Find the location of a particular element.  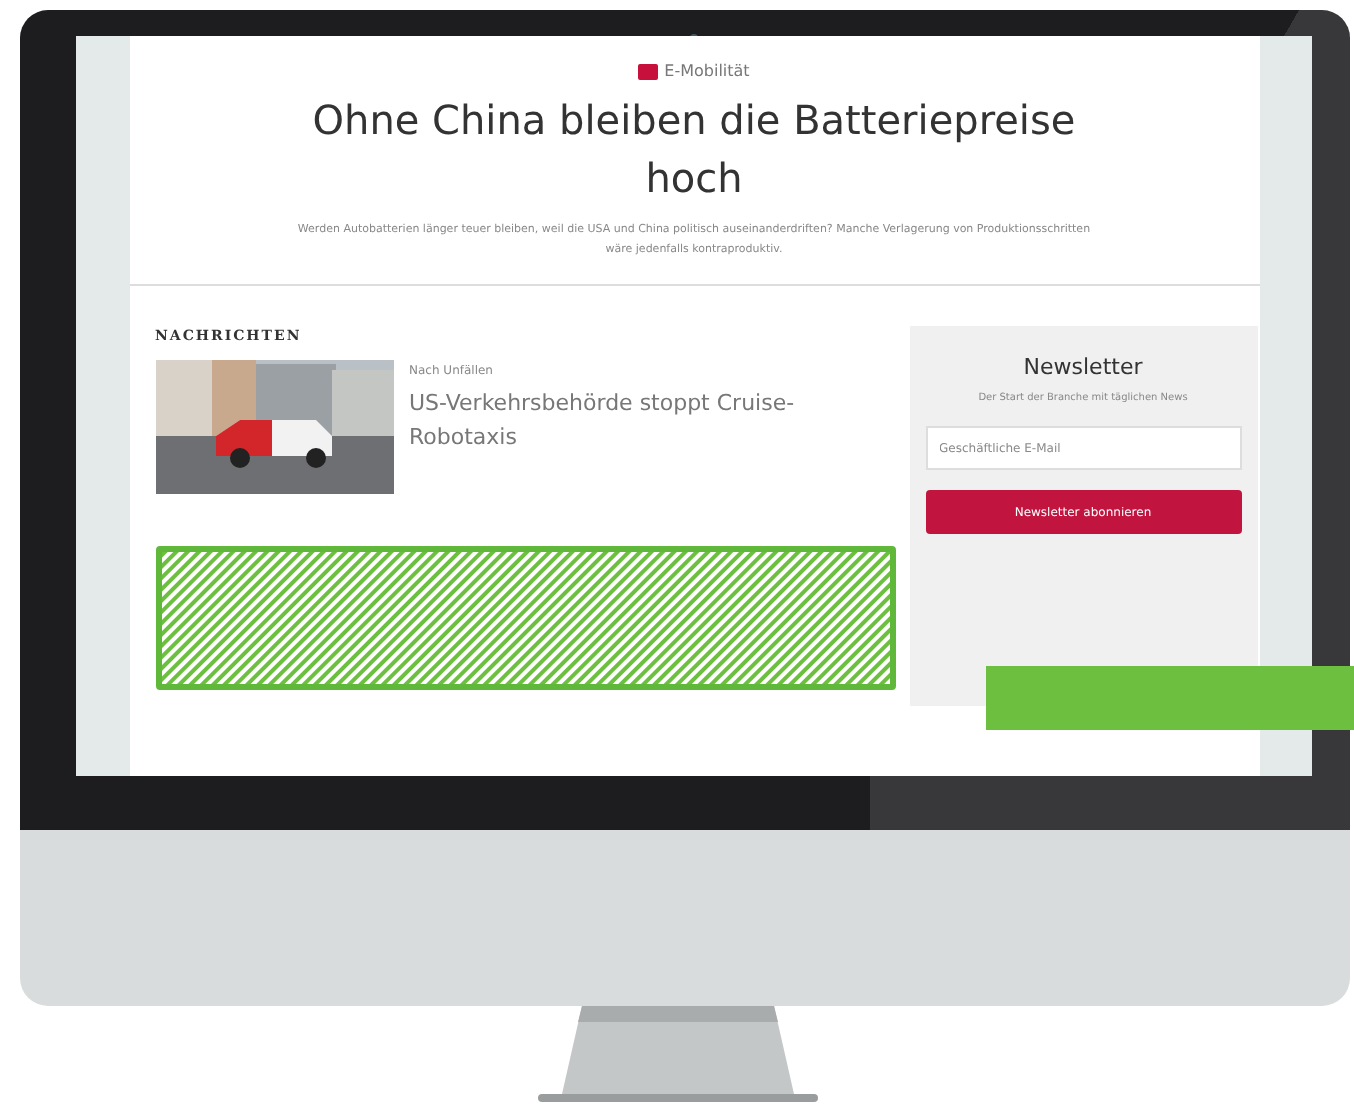

category-label: E-Mobilität is located at coordinates (707, 71).